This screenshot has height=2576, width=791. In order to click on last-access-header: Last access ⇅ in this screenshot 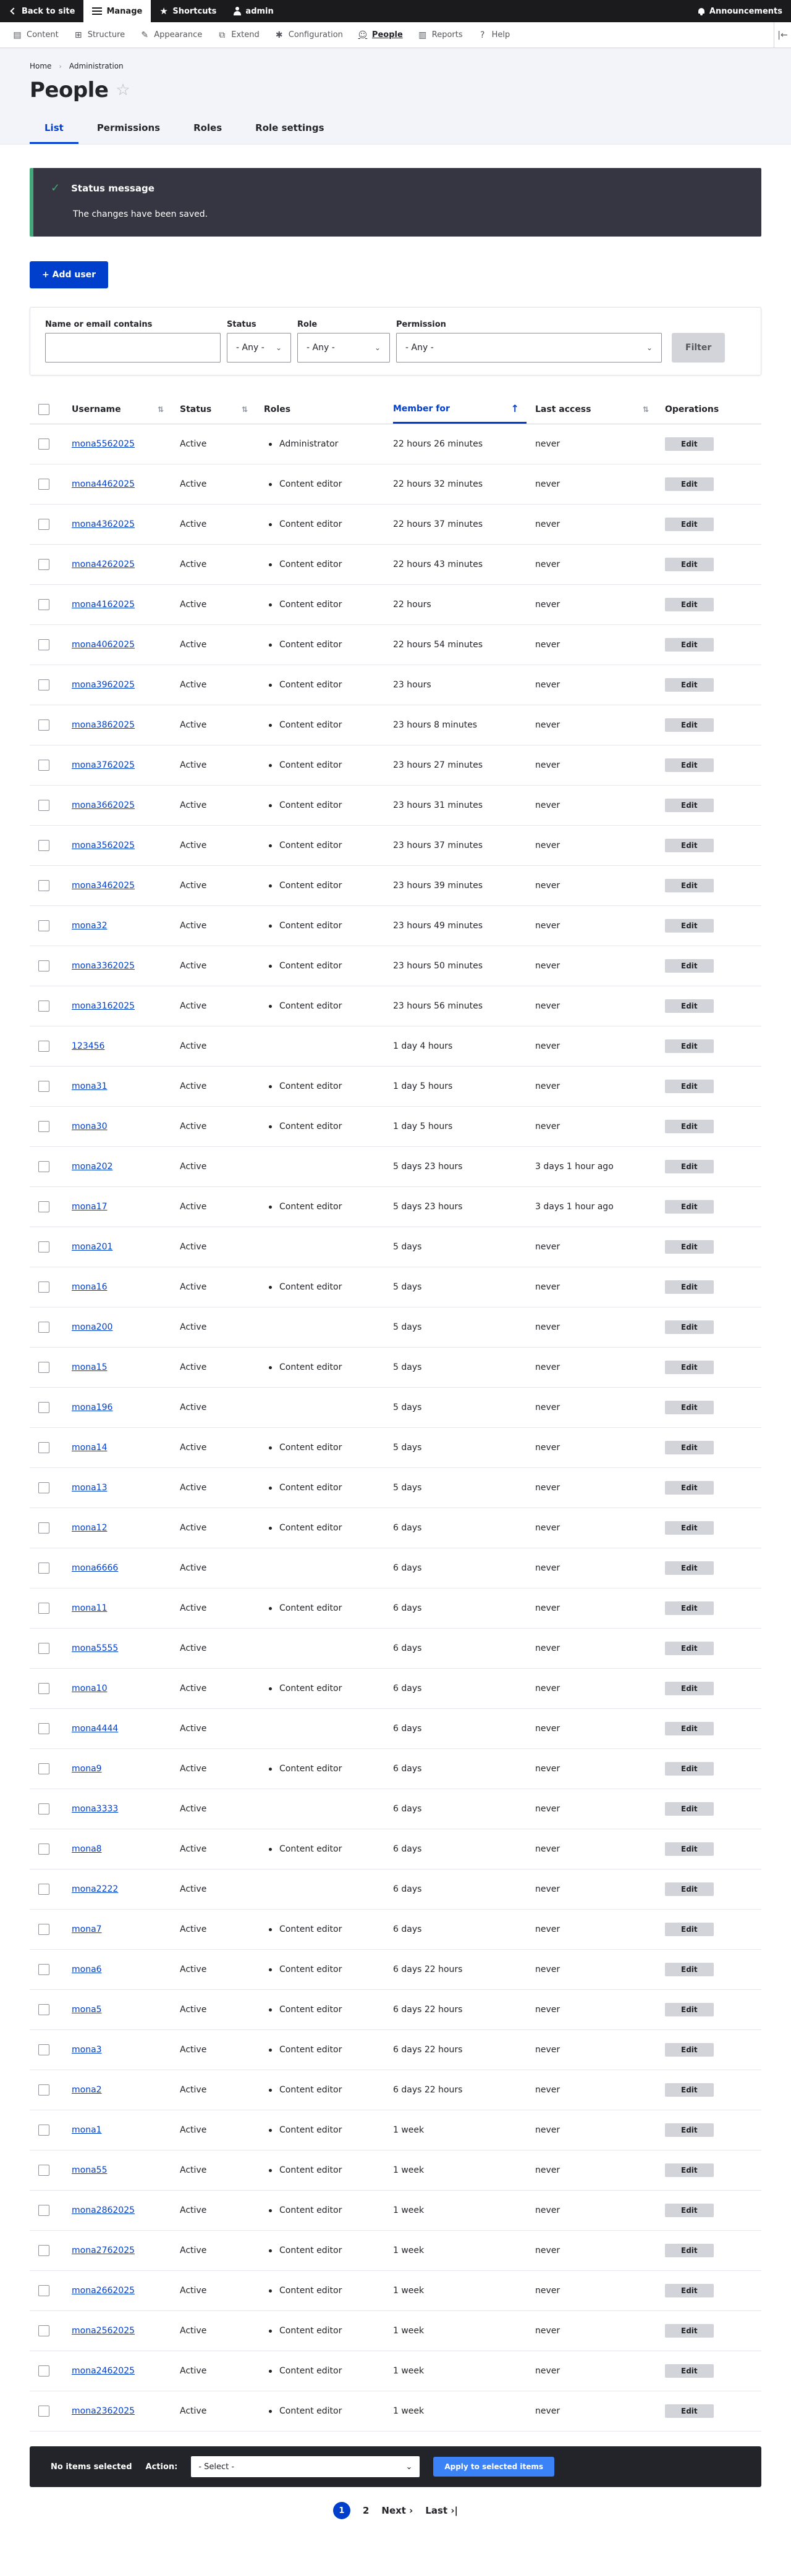, I will do `click(591, 409)`.